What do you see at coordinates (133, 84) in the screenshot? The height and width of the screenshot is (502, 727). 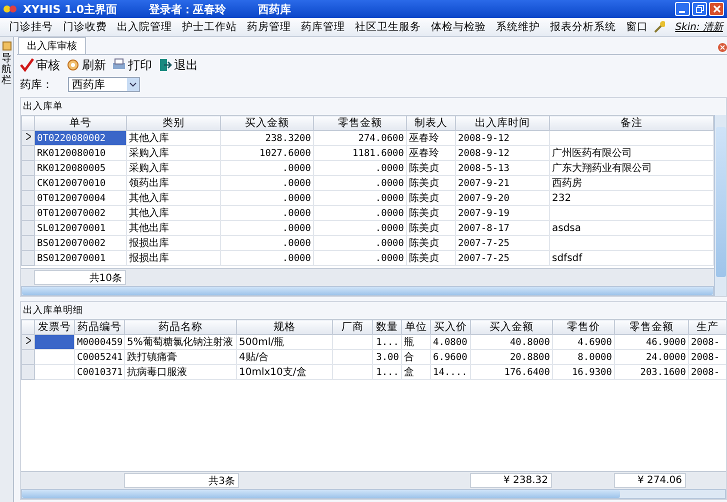 I see `dropdown-icon` at bounding box center [133, 84].